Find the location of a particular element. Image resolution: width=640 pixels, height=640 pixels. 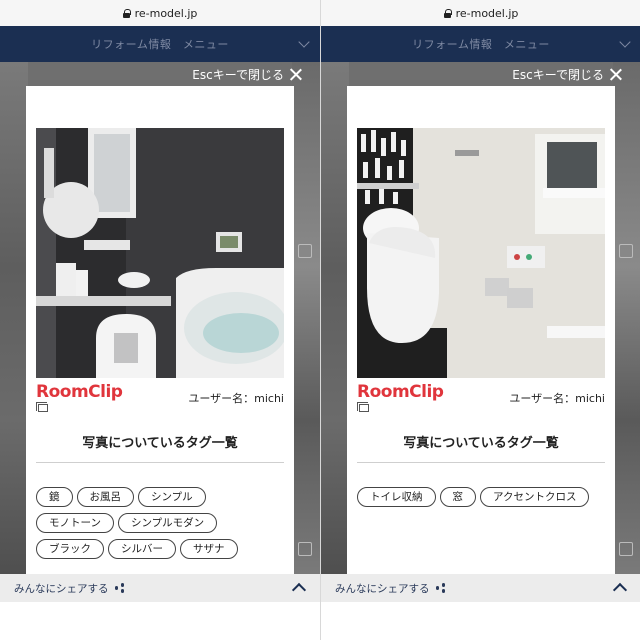

tag-chip: トイレ収納 is located at coordinates (396, 497).